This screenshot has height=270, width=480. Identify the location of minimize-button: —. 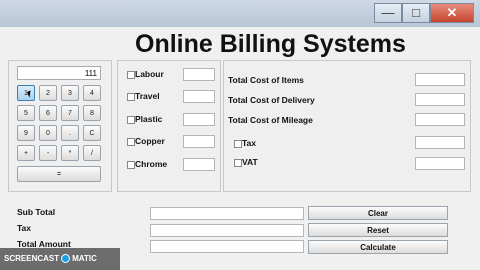
(388, 13).